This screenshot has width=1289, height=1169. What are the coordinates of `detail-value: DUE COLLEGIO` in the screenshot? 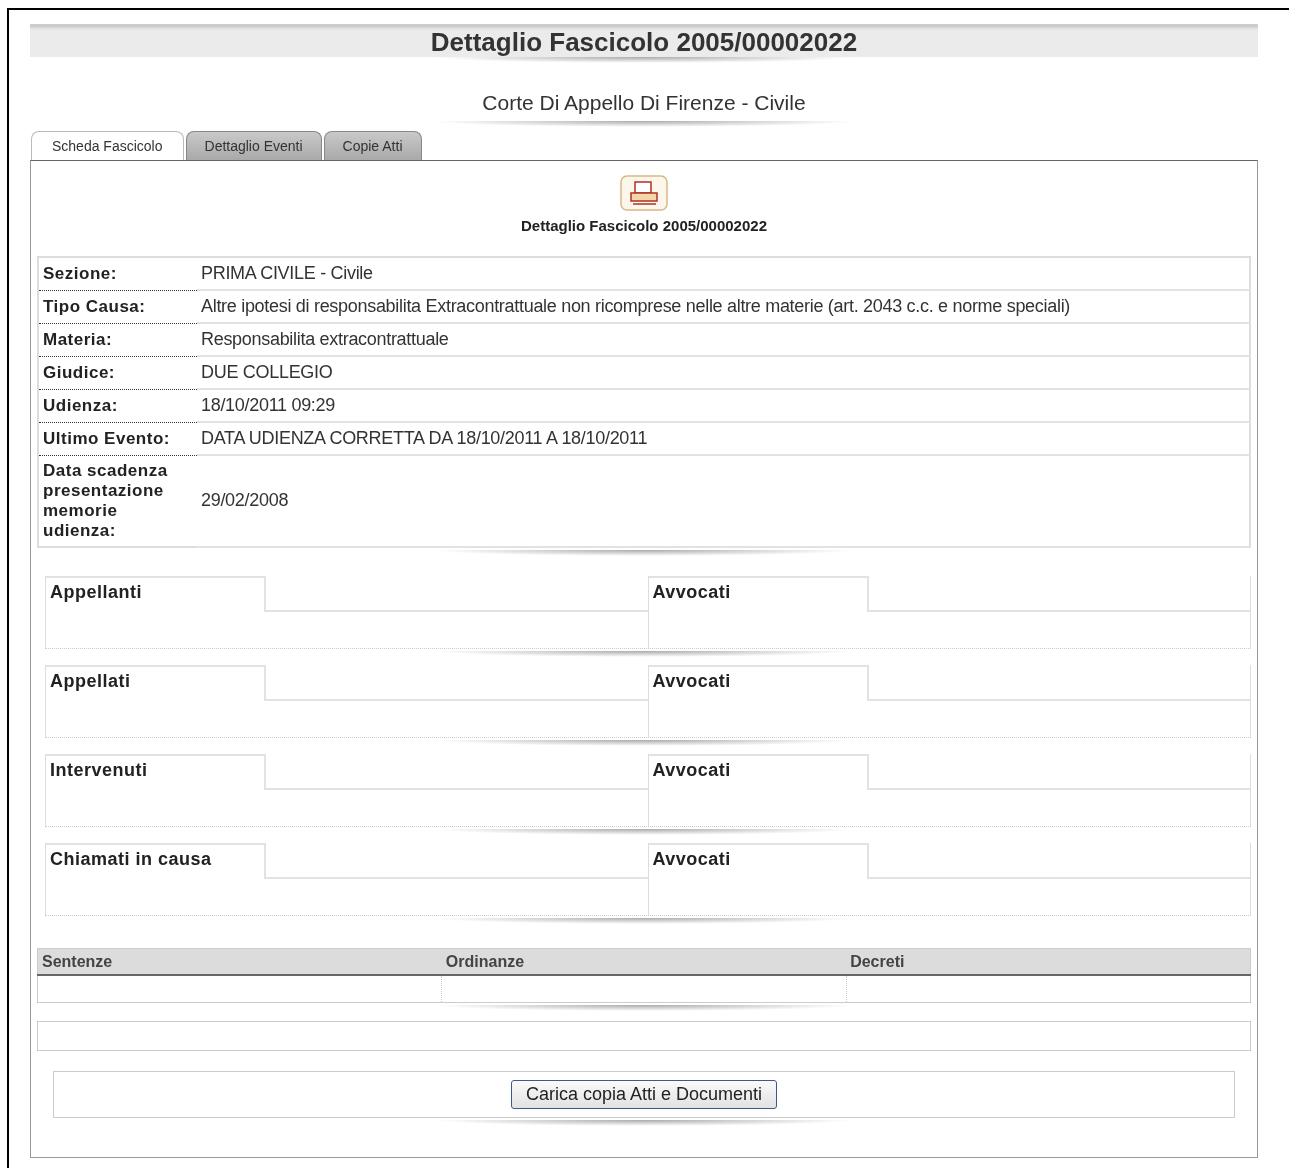 It's located at (723, 372).